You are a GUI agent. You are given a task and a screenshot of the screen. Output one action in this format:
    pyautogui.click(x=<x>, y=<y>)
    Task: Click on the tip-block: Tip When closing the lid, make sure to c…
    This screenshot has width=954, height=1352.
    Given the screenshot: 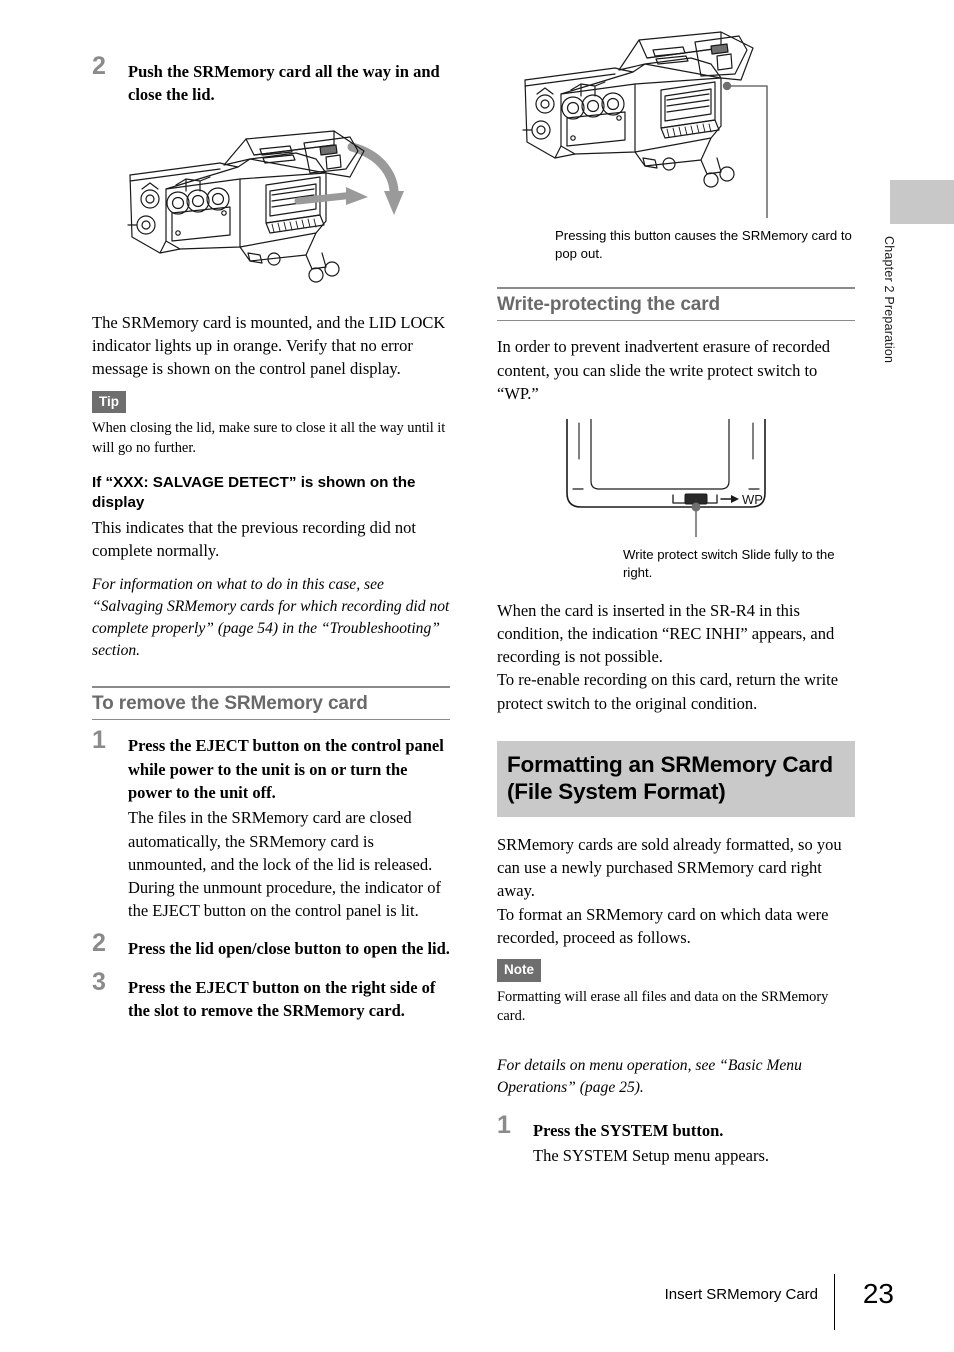 What is the action you would take?
    pyautogui.click(x=271, y=420)
    